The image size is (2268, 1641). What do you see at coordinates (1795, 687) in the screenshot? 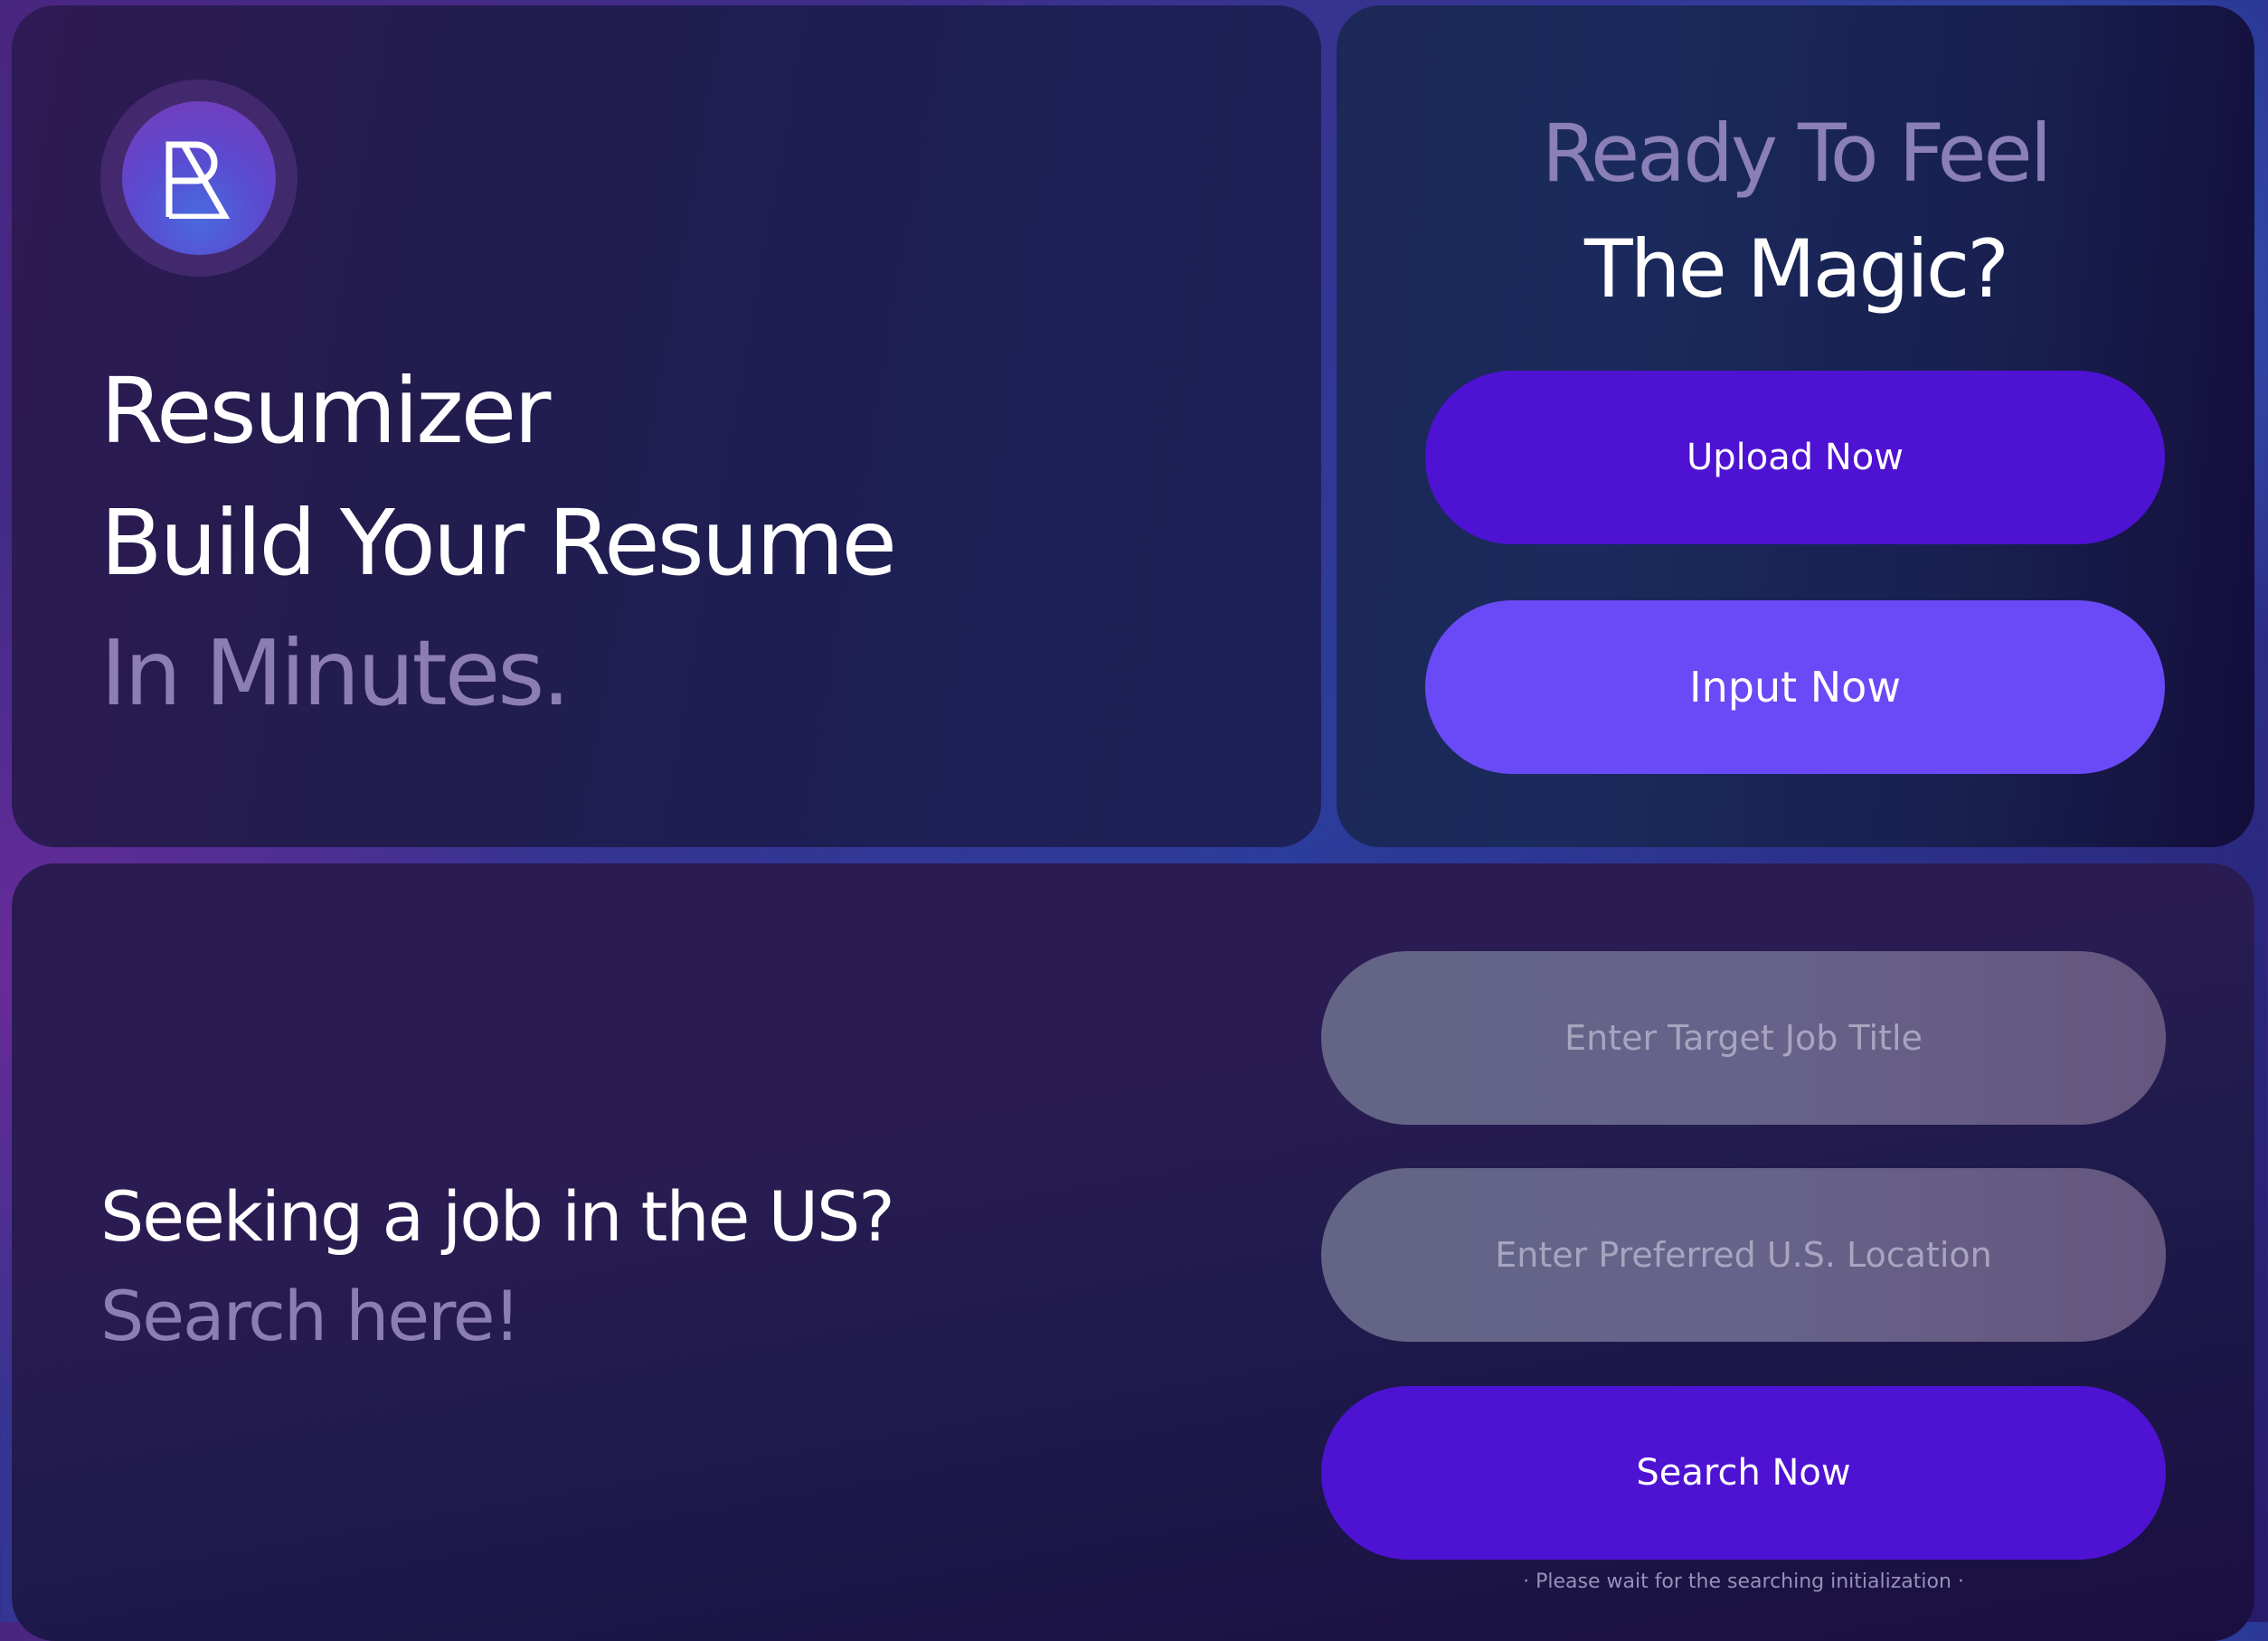
I see `input-now-button: Input Now` at bounding box center [1795, 687].